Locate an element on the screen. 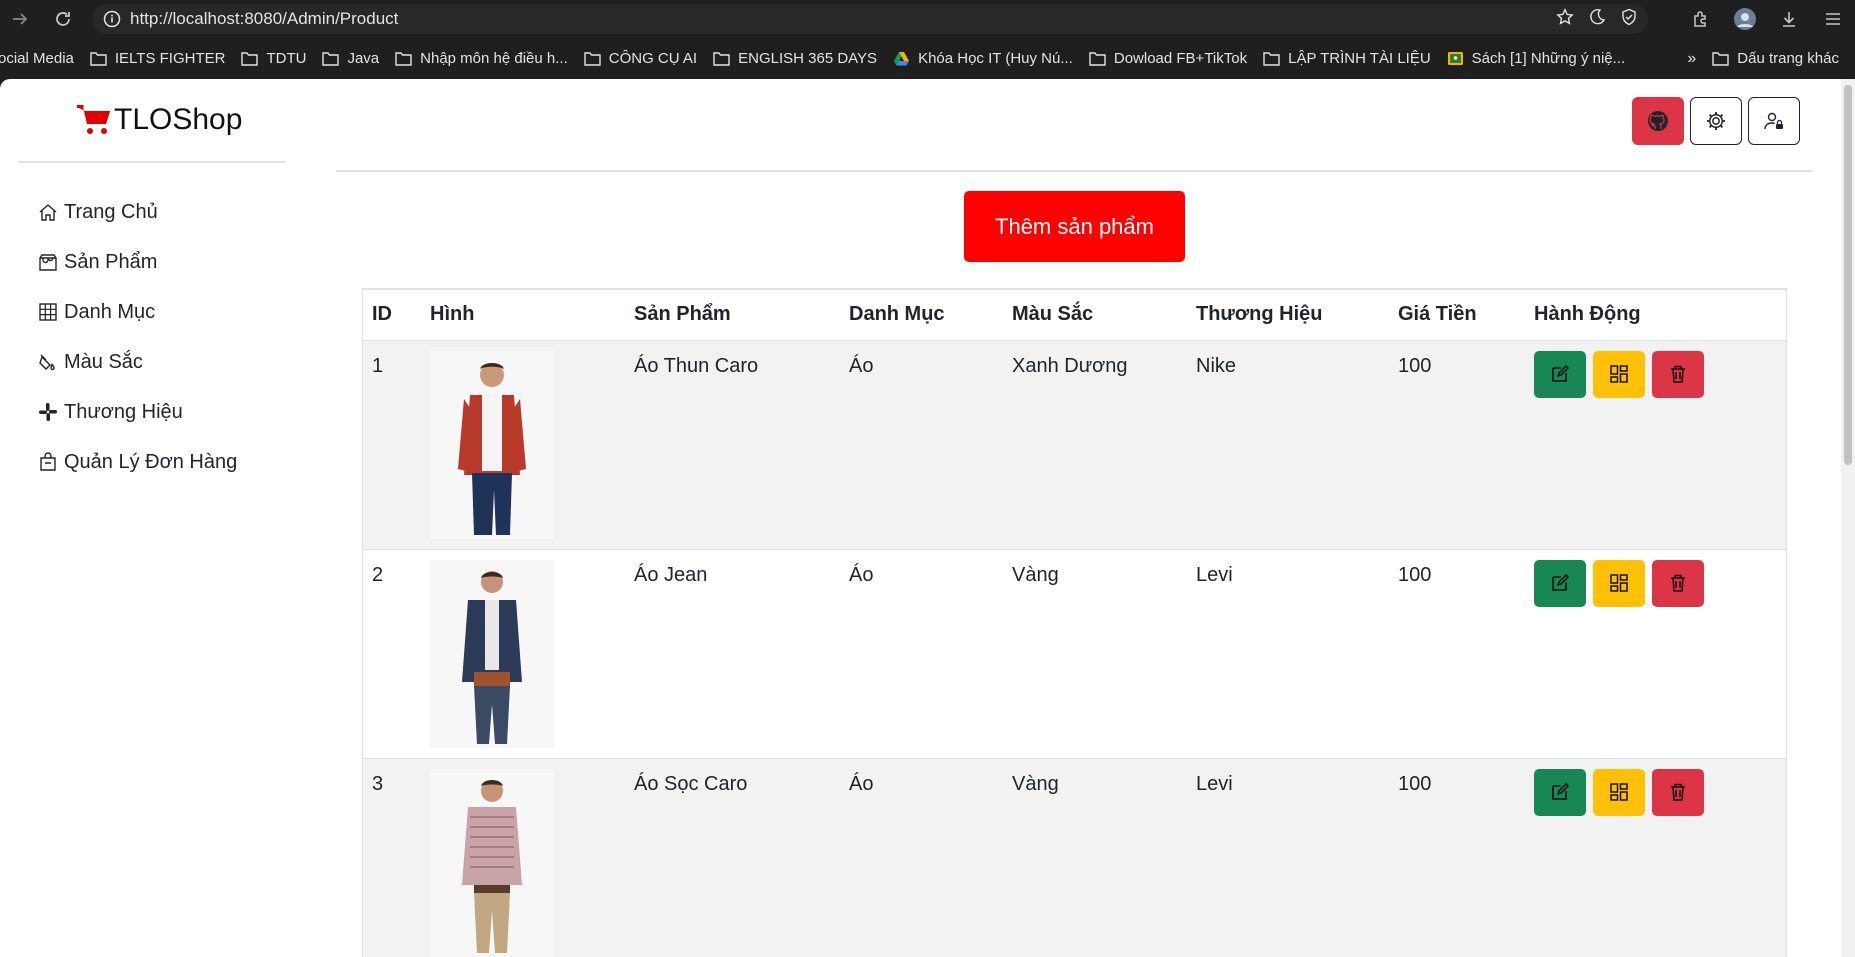 This screenshot has height=957, width=1855. cell-id: 3 is located at coordinates (392, 857).